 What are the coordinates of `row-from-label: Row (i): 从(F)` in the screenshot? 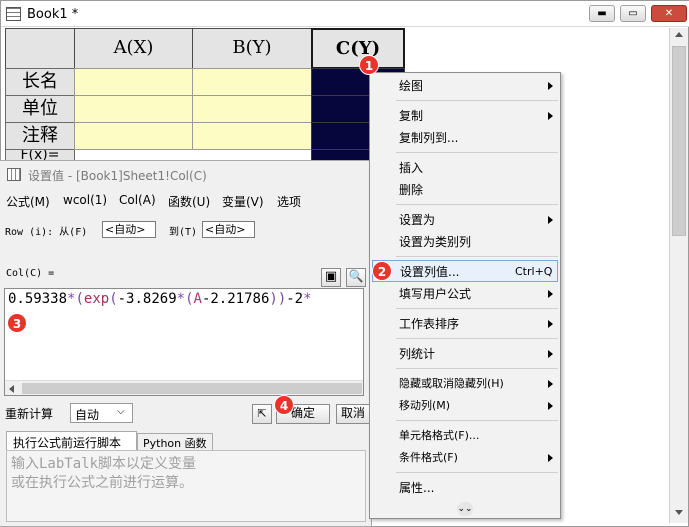 It's located at (46, 232).